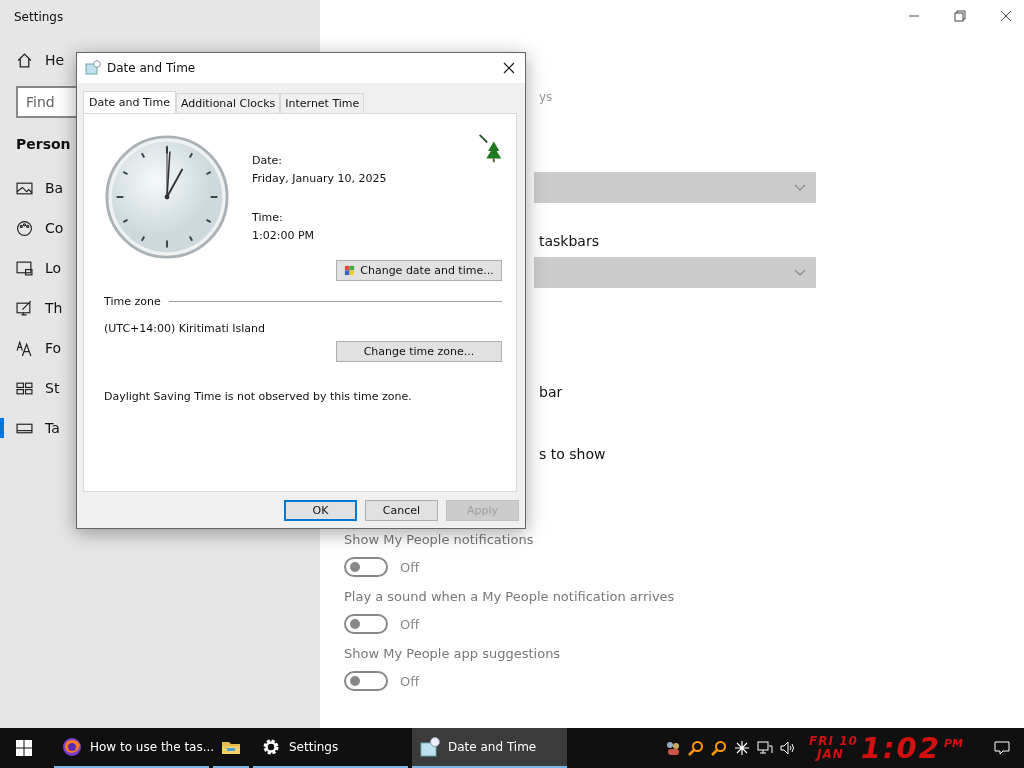  What do you see at coordinates (267, 160) in the screenshot?
I see `field-label: Date:` at bounding box center [267, 160].